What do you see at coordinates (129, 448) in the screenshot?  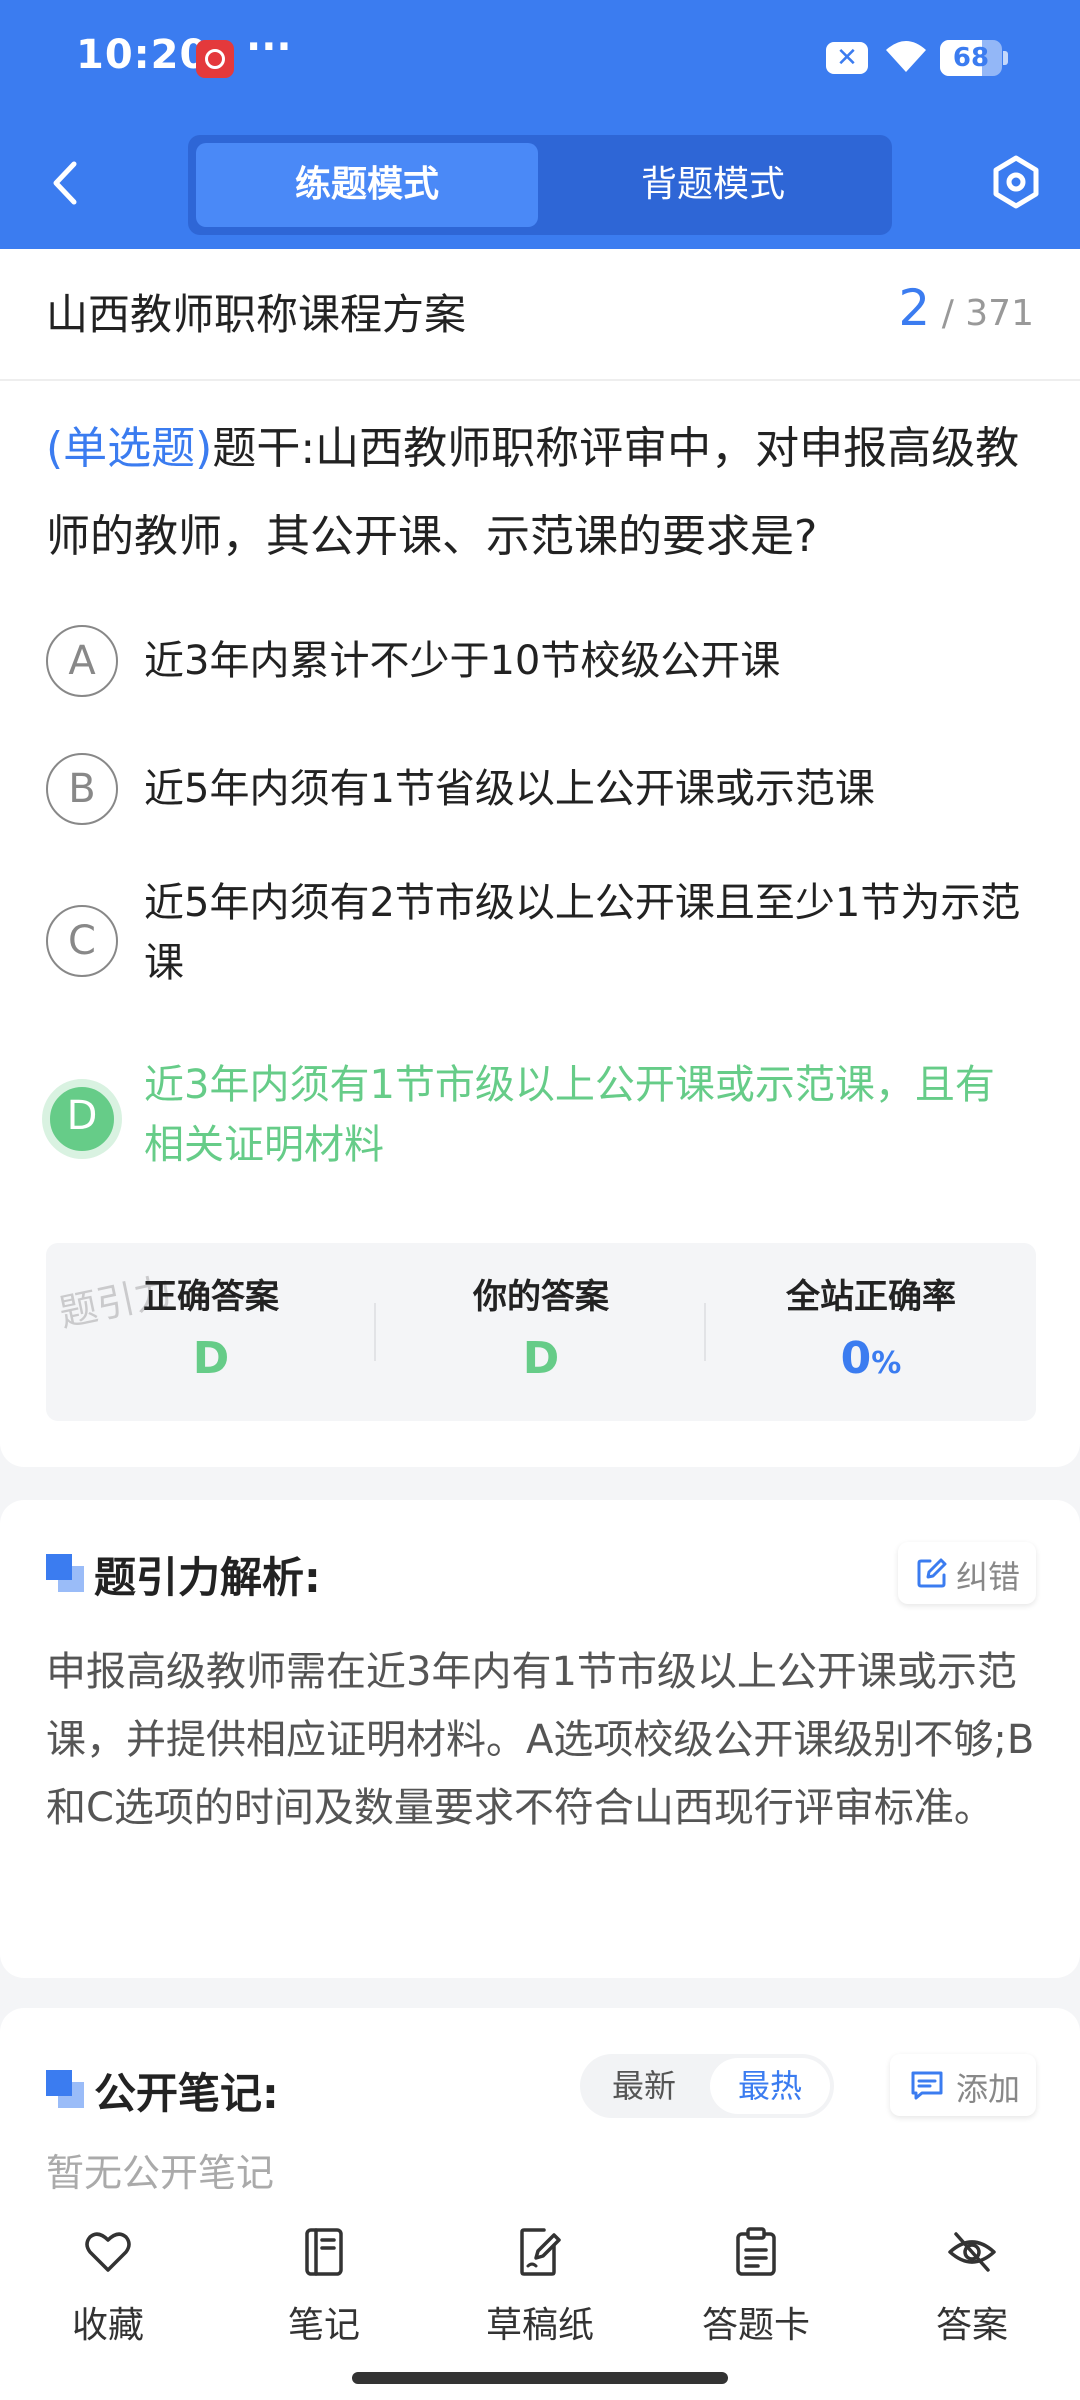 I see `question-type: (单选题)` at bounding box center [129, 448].